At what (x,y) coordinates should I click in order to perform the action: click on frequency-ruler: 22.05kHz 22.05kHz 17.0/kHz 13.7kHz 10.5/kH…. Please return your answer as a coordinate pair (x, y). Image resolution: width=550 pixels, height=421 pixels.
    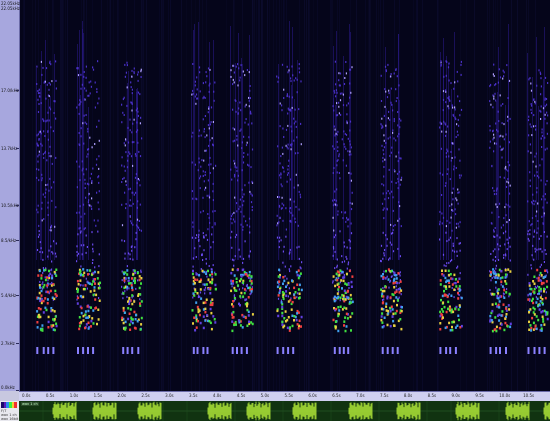
    Looking at the image, I should click on (10, 195).